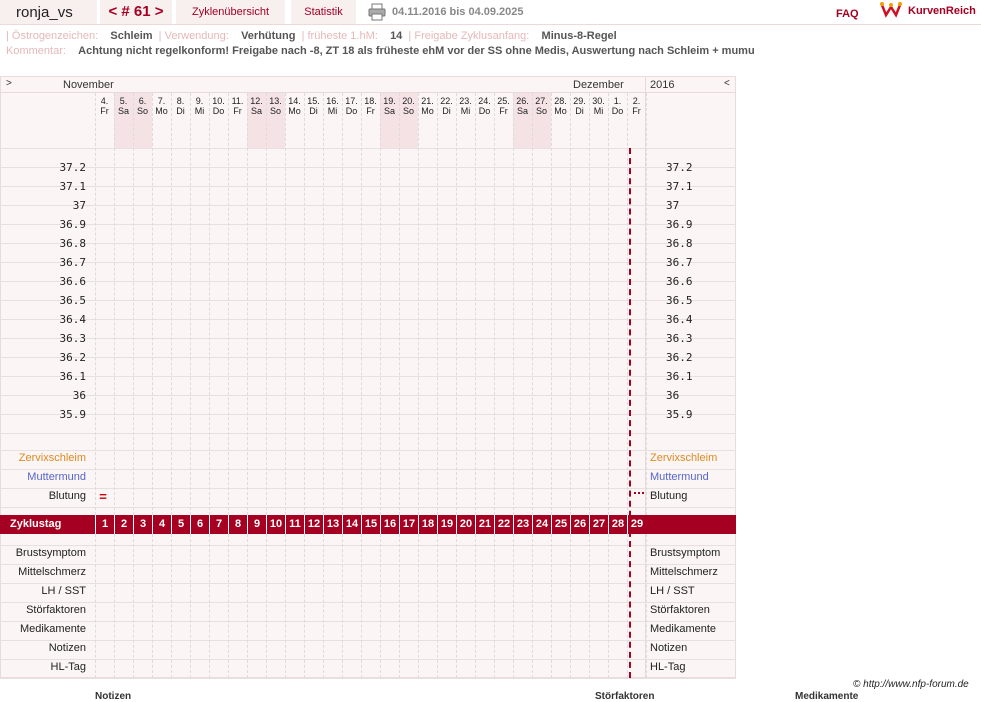  What do you see at coordinates (942, 11) in the screenshot?
I see `brand-name: KurvenReich` at bounding box center [942, 11].